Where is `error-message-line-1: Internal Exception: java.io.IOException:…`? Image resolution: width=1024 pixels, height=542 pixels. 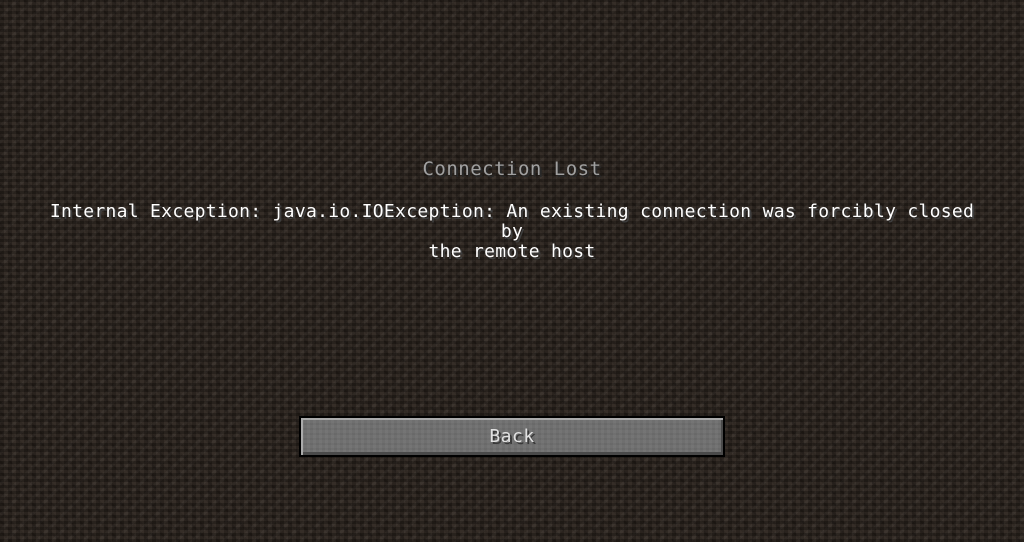
error-message-line-1: Internal Exception: java.io.IOException:… is located at coordinates (512, 221).